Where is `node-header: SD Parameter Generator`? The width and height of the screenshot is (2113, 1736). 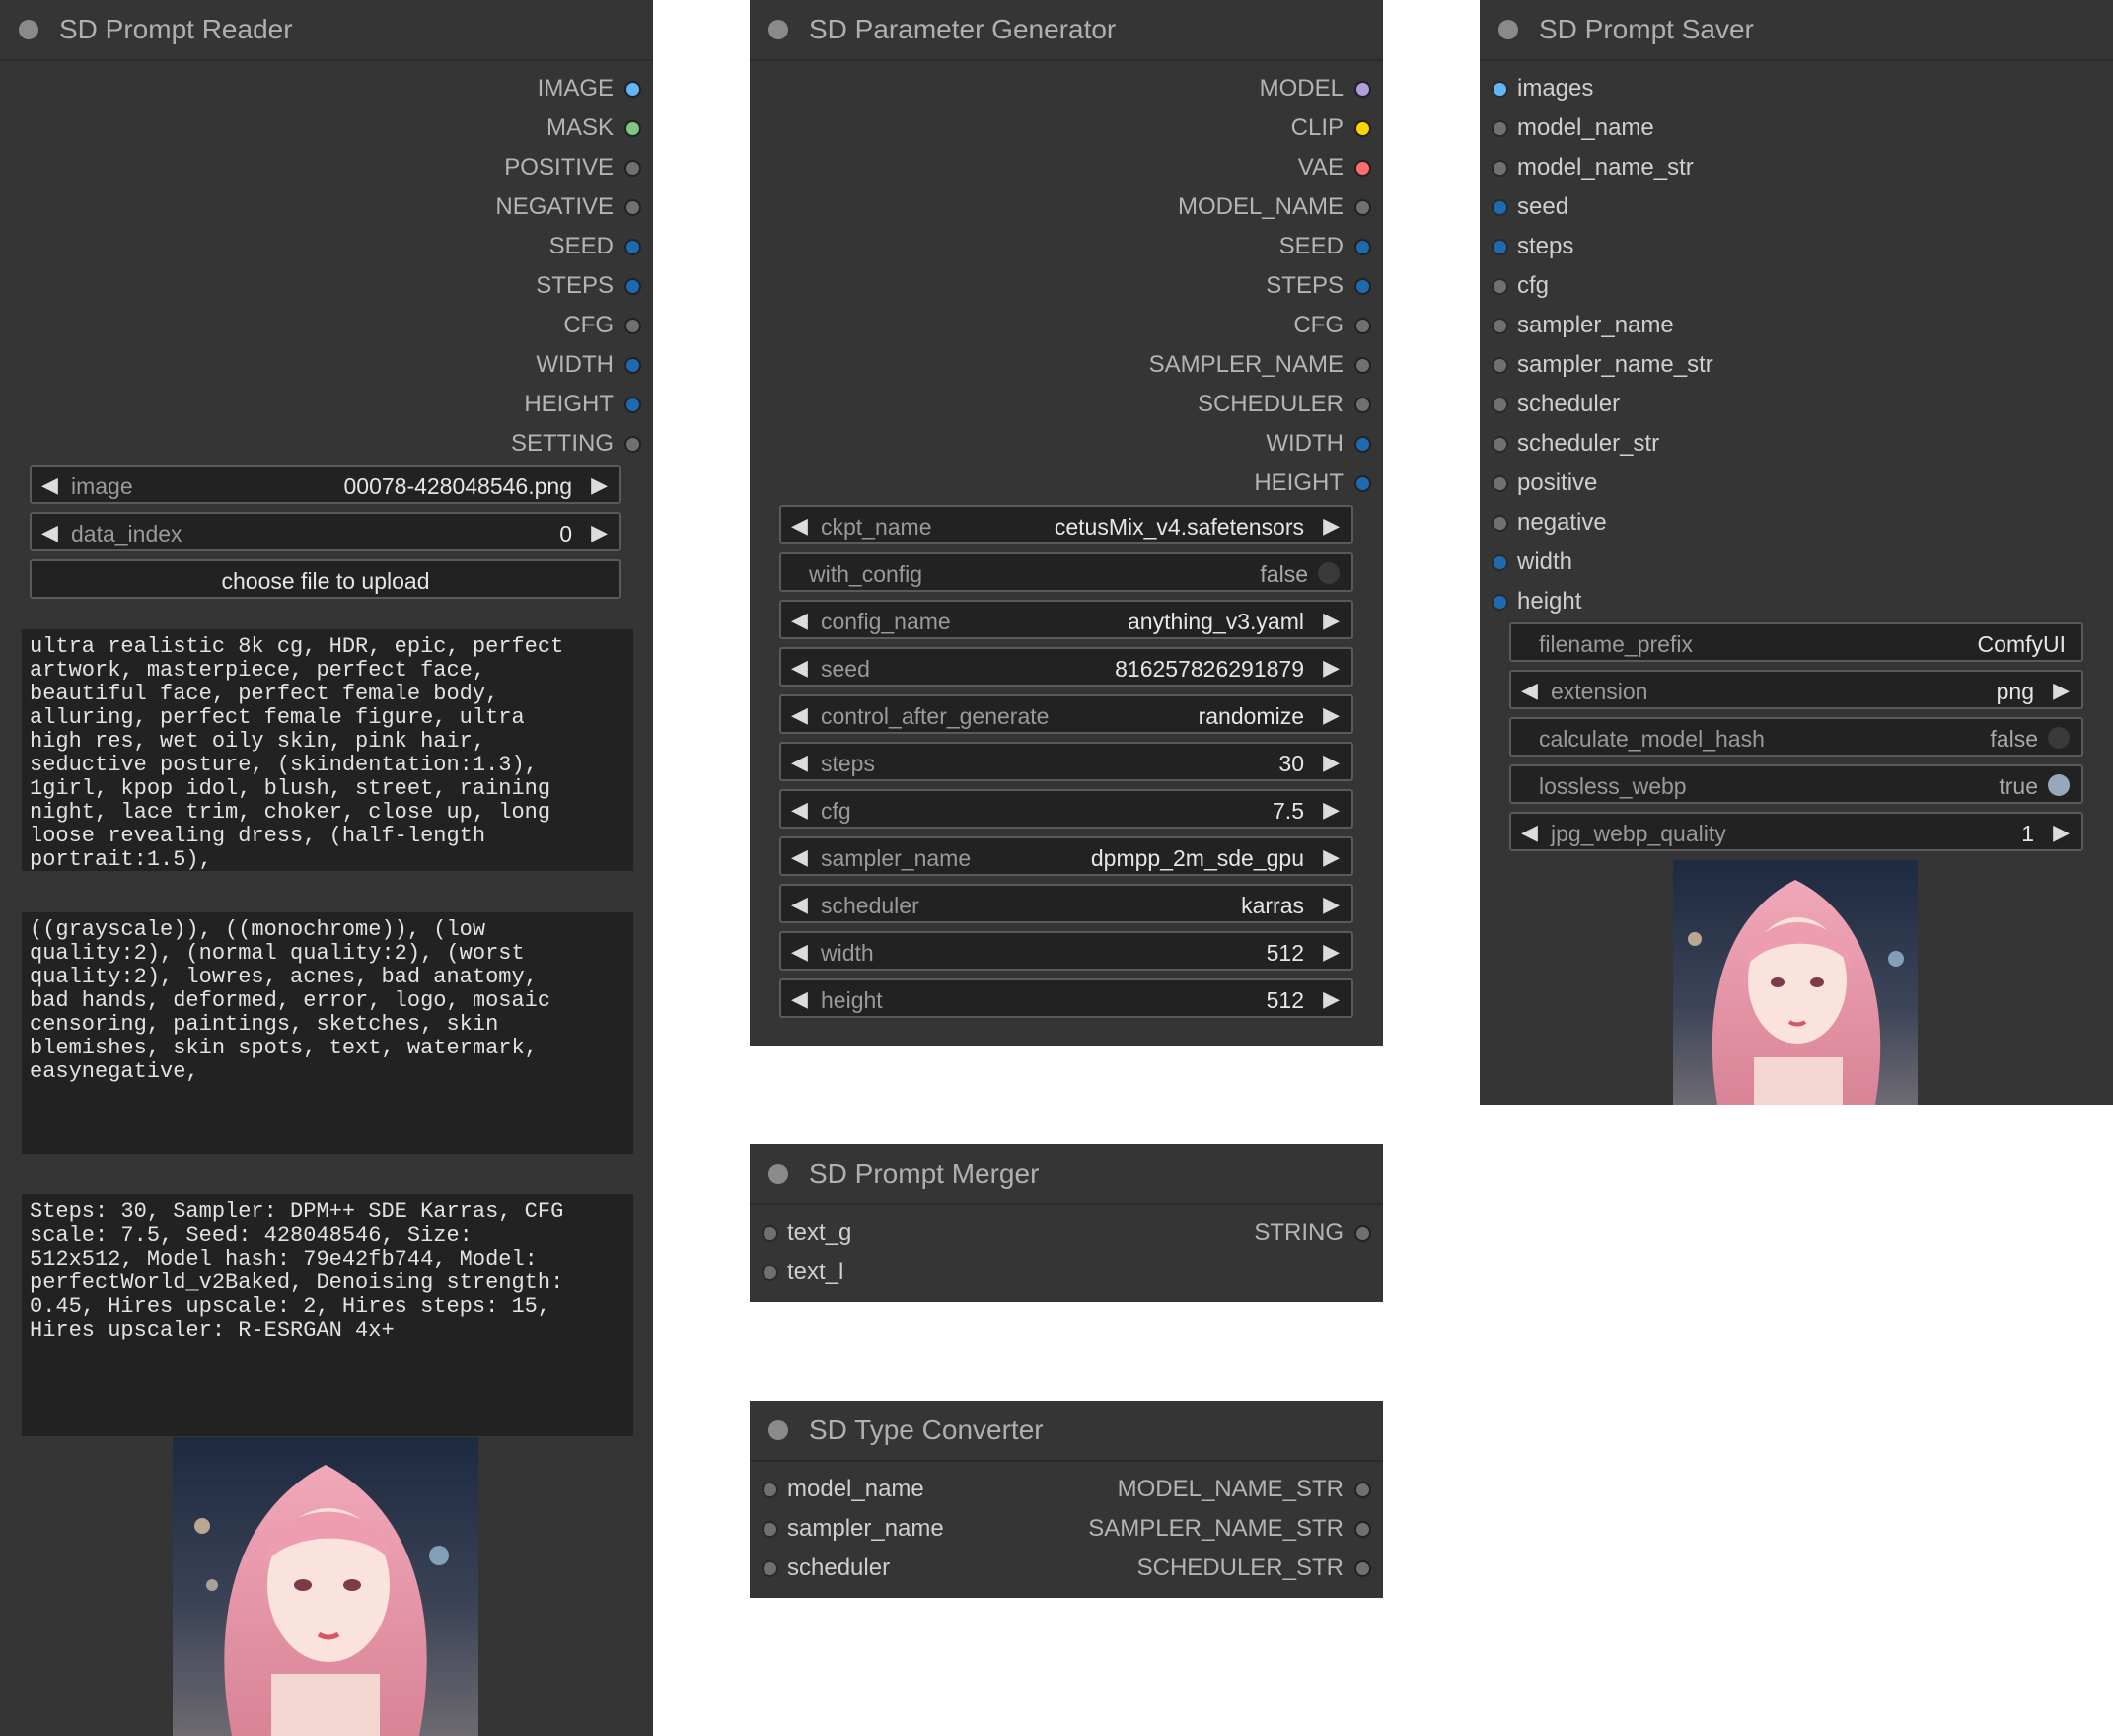
node-header: SD Parameter Generator is located at coordinates (1067, 30).